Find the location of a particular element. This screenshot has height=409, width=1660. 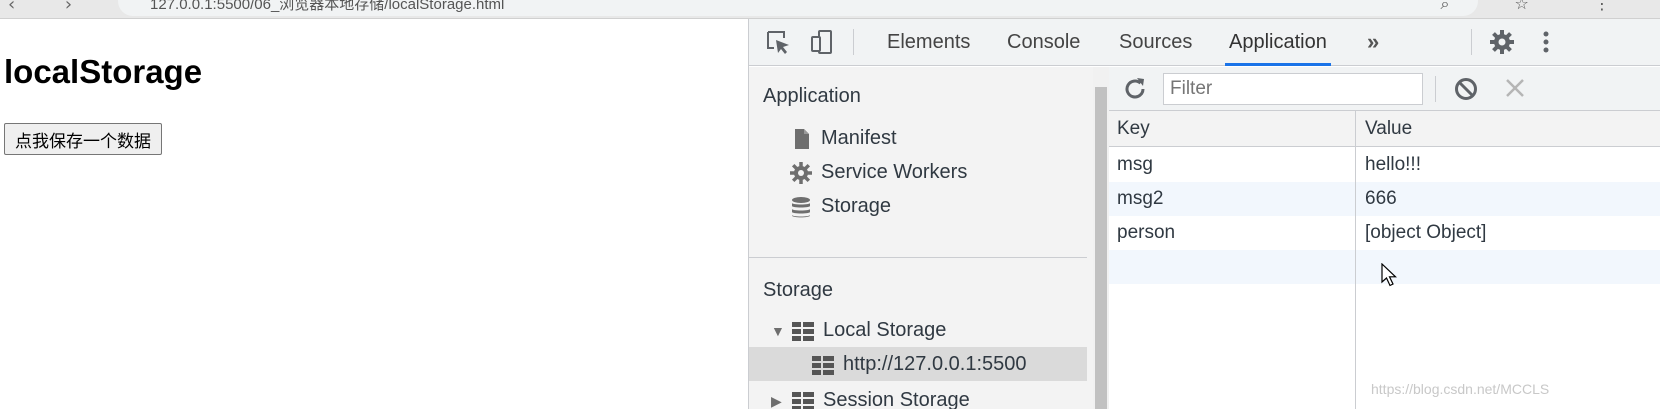

sidebar-item-local-storage: ▼ Local Storage is located at coordinates (858, 330).